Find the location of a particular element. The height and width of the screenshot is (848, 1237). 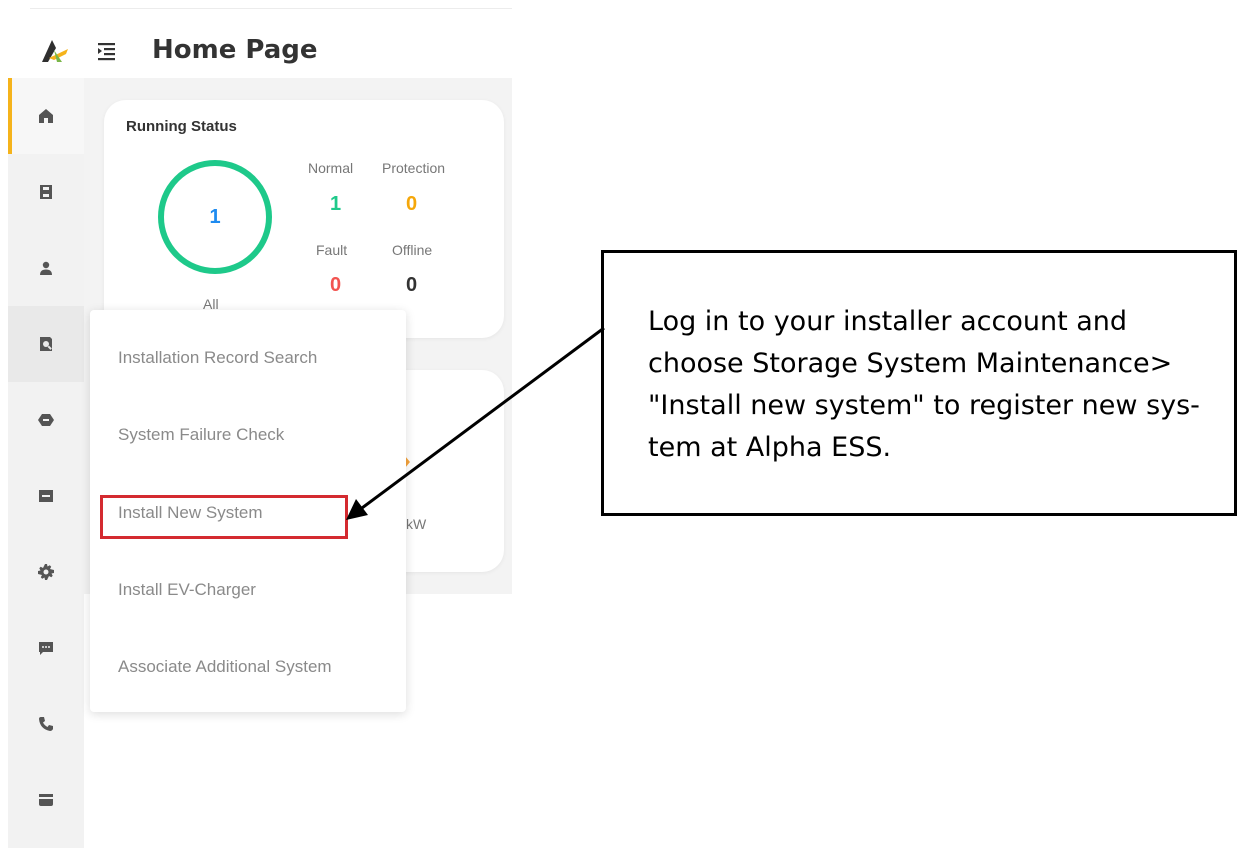

sidebar-item-tray is located at coordinates (46, 800).